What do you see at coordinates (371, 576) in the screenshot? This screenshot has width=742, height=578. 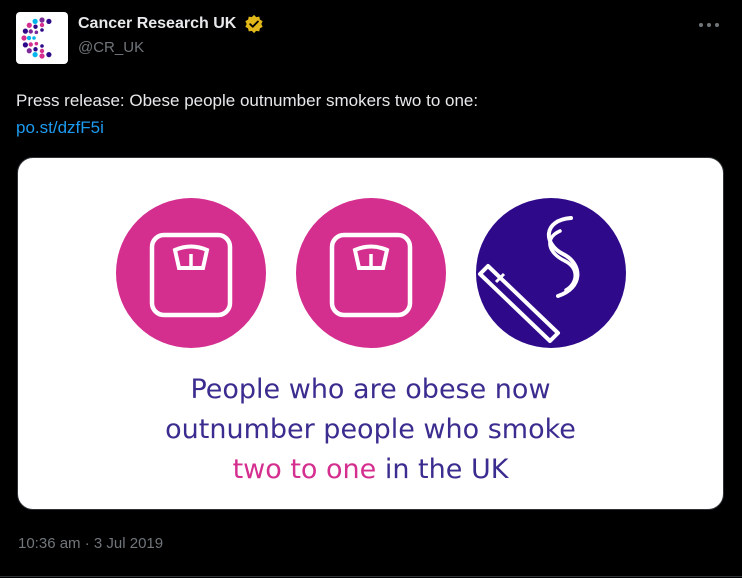 I see `divider` at bounding box center [371, 576].